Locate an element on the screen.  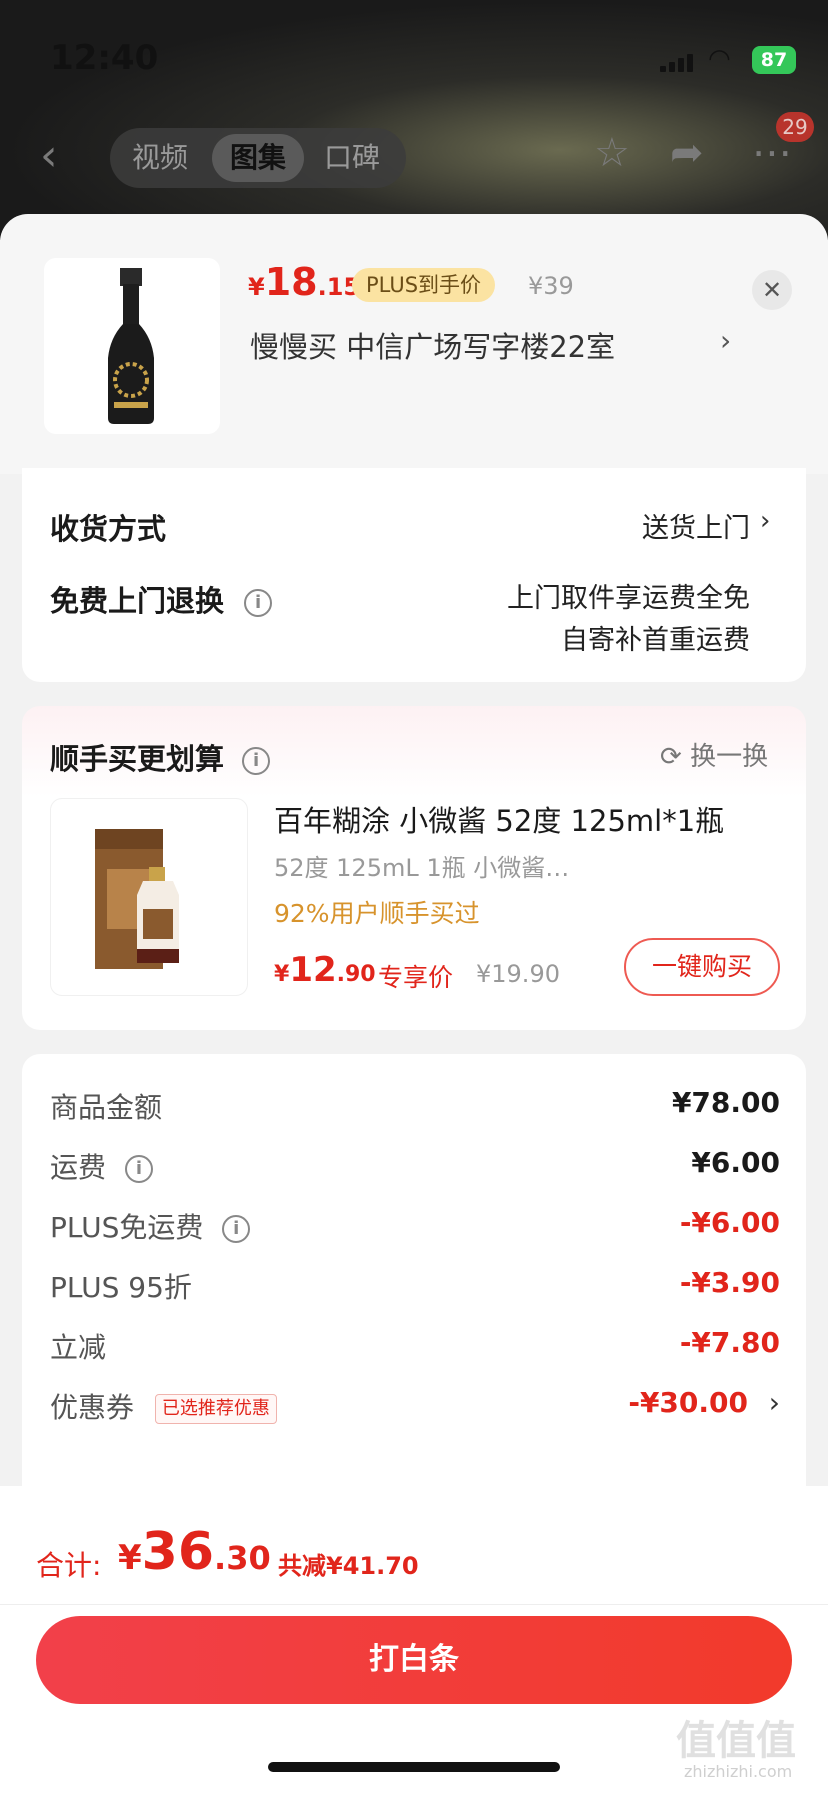
delivery-method-value: 送货上门 is located at coordinates (696, 525).